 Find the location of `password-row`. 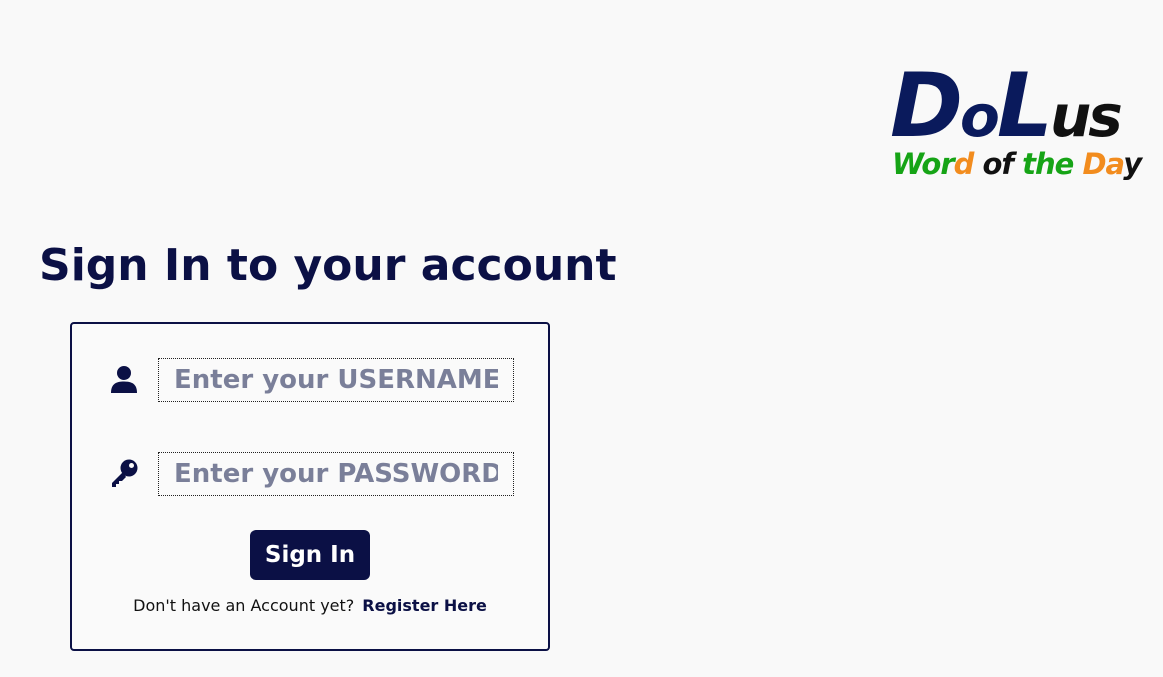

password-row is located at coordinates (312, 474).